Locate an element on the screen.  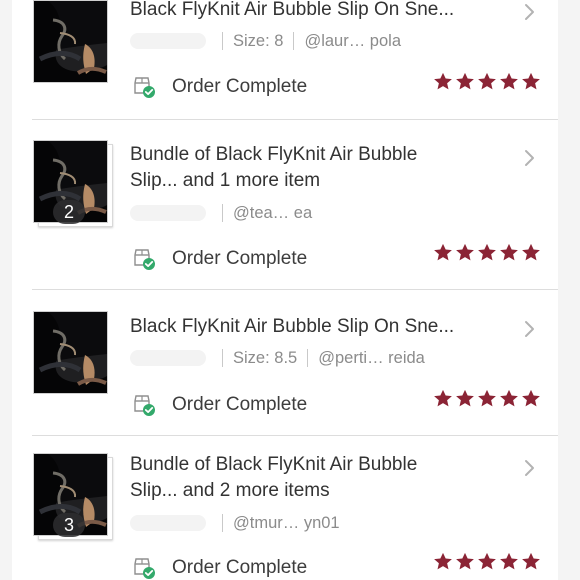
bundle-thumbnail: 3 is located at coordinates (73, 496).